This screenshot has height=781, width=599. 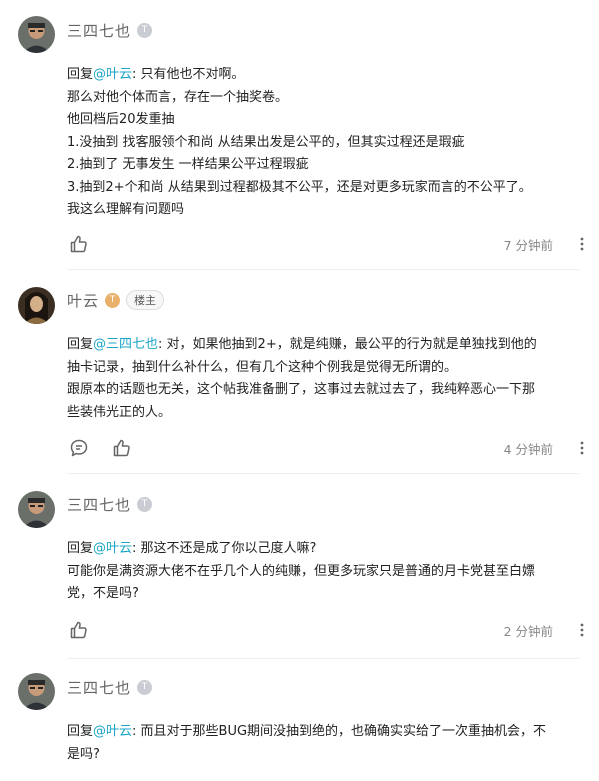 What do you see at coordinates (327, 630) in the screenshot?
I see `comment-actions: 2 分钟前` at bounding box center [327, 630].